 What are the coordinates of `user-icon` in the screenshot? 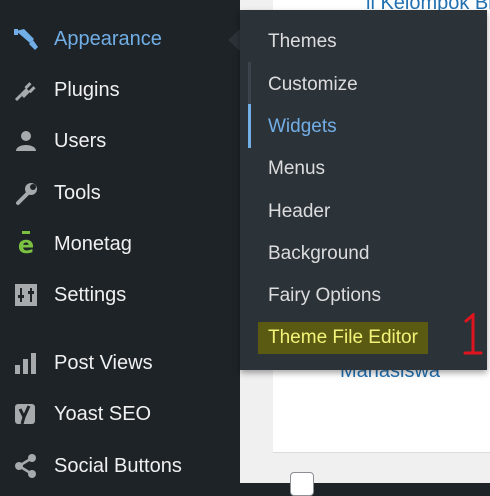 It's located at (26, 141).